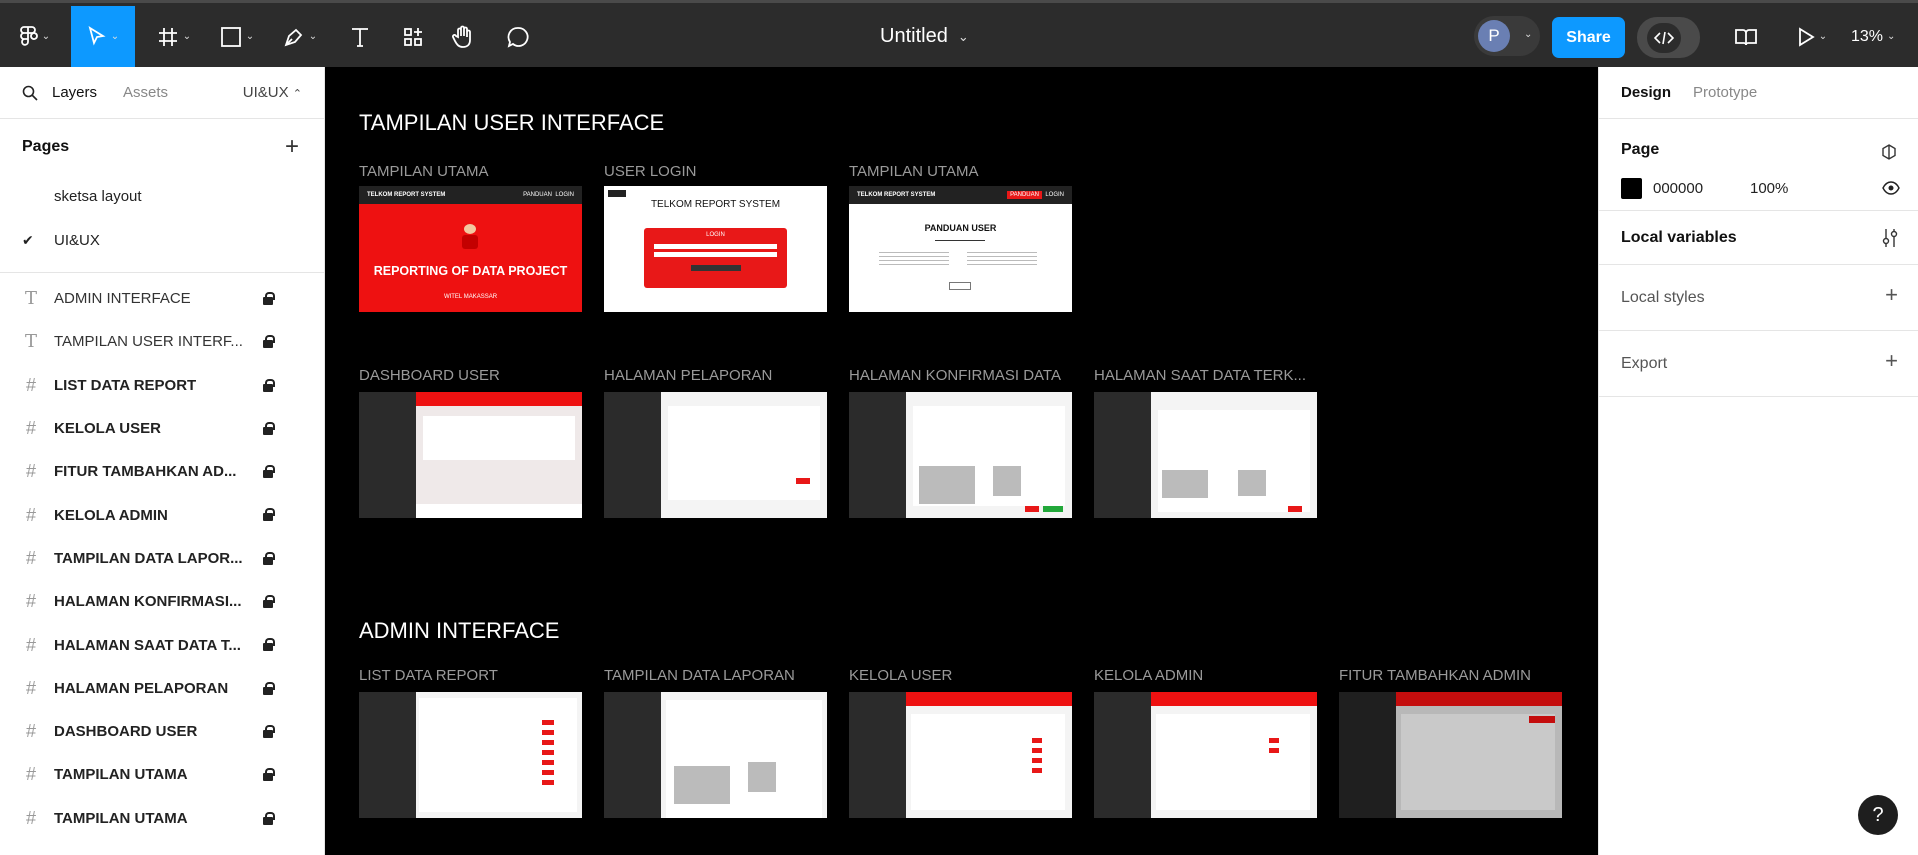 This screenshot has height=855, width=1918. Describe the element at coordinates (360, 36) in the screenshot. I see `text-tool-button` at that location.